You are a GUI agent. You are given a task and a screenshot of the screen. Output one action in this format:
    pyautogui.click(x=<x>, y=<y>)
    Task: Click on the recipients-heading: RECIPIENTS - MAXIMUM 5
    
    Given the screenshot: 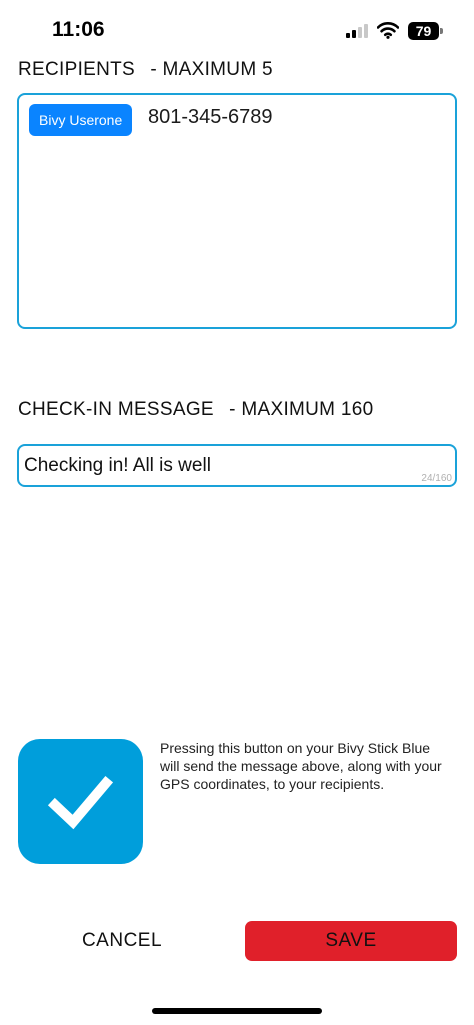 What is the action you would take?
    pyautogui.click(x=145, y=70)
    